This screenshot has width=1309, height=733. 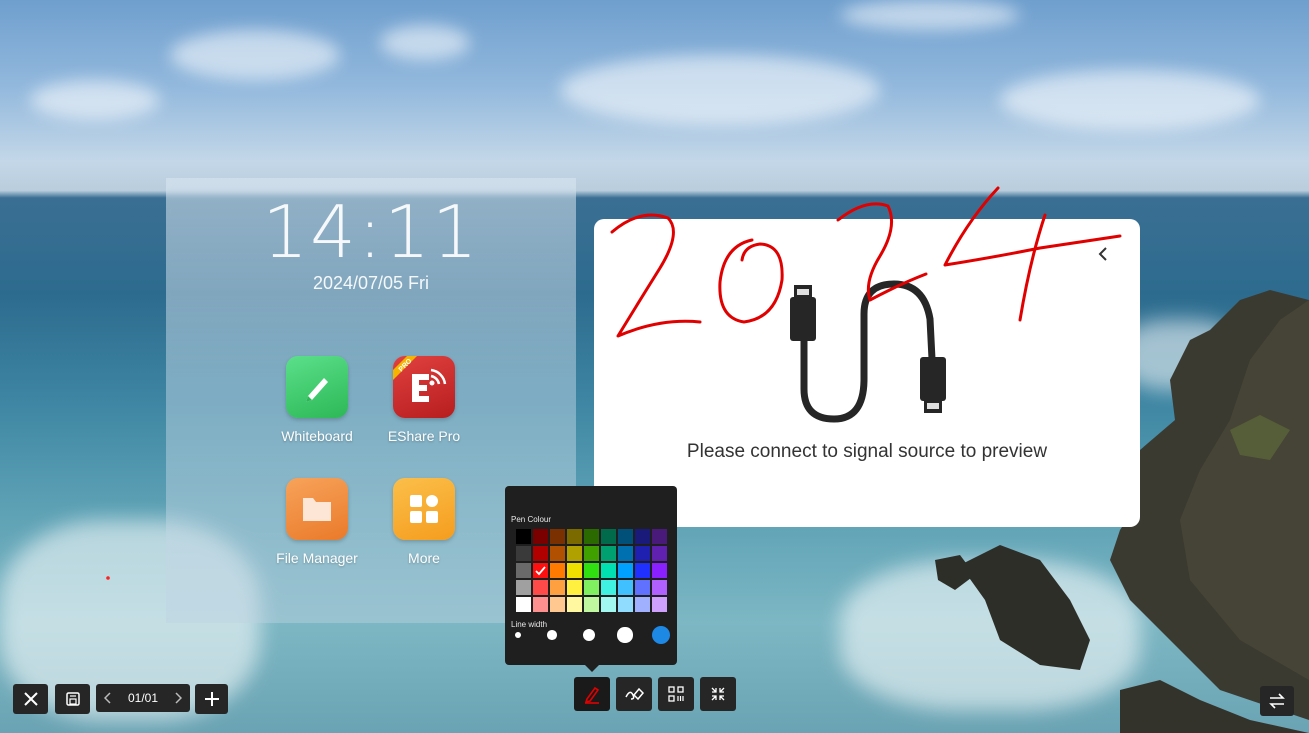 I want to click on more-apps-icon, so click(x=424, y=509).